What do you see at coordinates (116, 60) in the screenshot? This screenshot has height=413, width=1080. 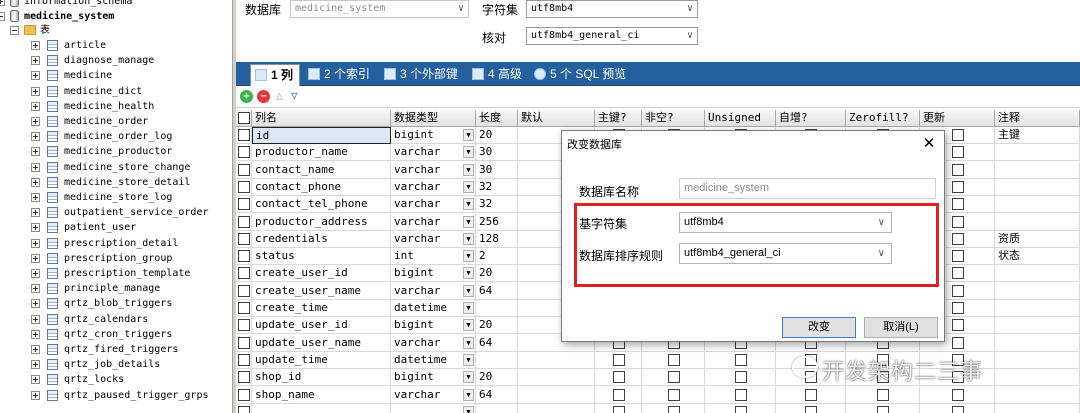 I see `tree-table-item: diagnose_manage` at bounding box center [116, 60].